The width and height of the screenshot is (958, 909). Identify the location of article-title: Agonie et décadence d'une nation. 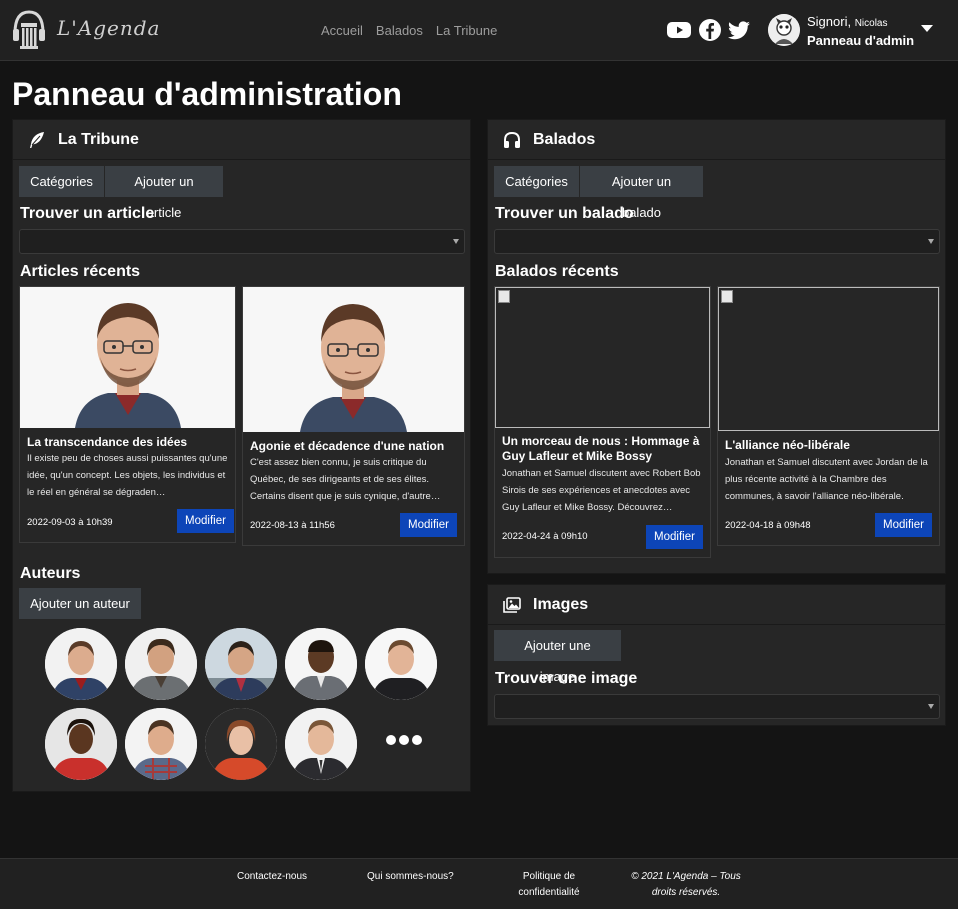
(353, 446).